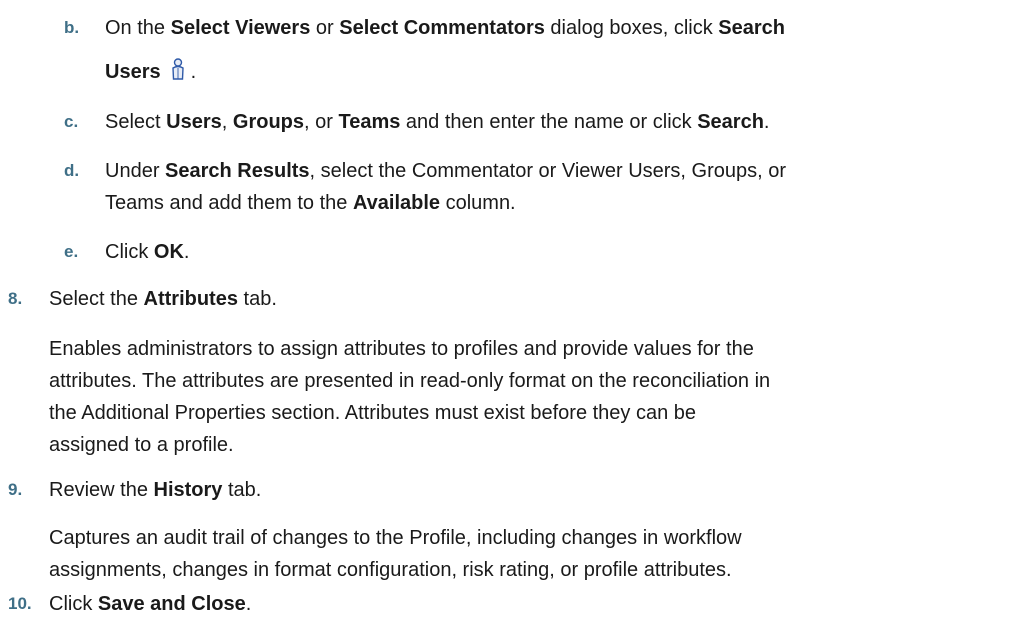 The image size is (1023, 629). I want to click on text: On the, so click(138, 28).